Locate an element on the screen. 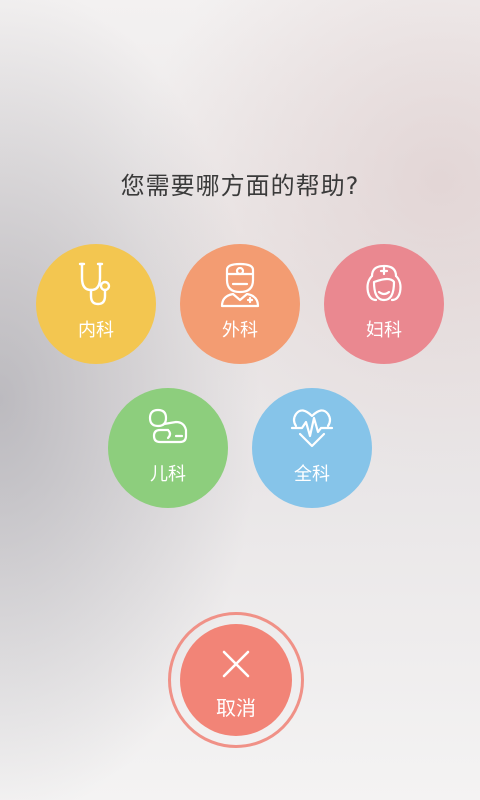  dept-internal-medicine-button: 内科 is located at coordinates (96, 304).